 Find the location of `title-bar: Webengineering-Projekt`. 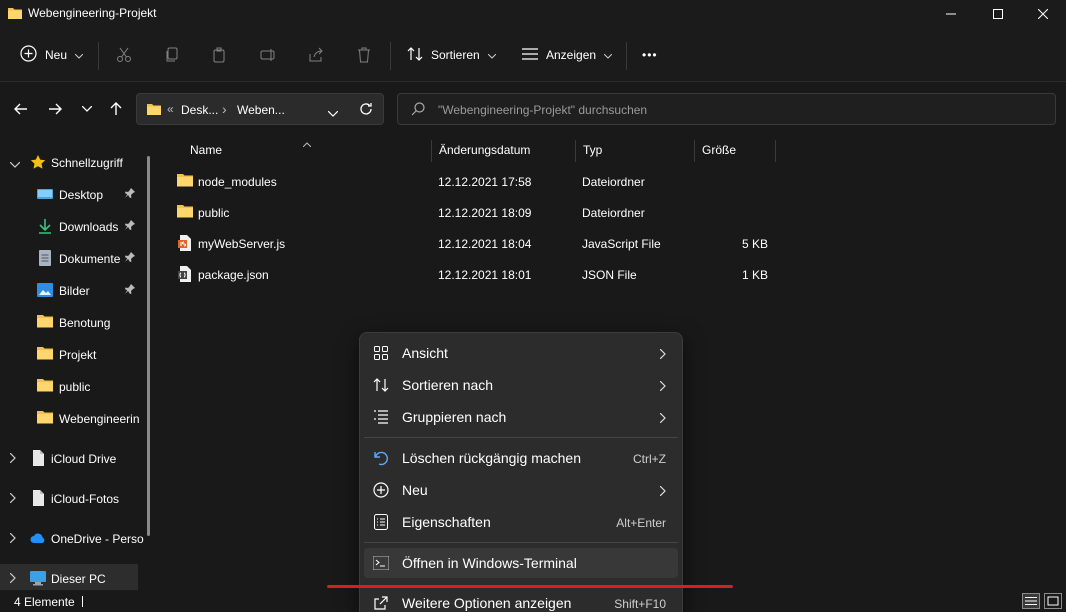

title-bar: Webengineering-Projekt is located at coordinates (533, 14).